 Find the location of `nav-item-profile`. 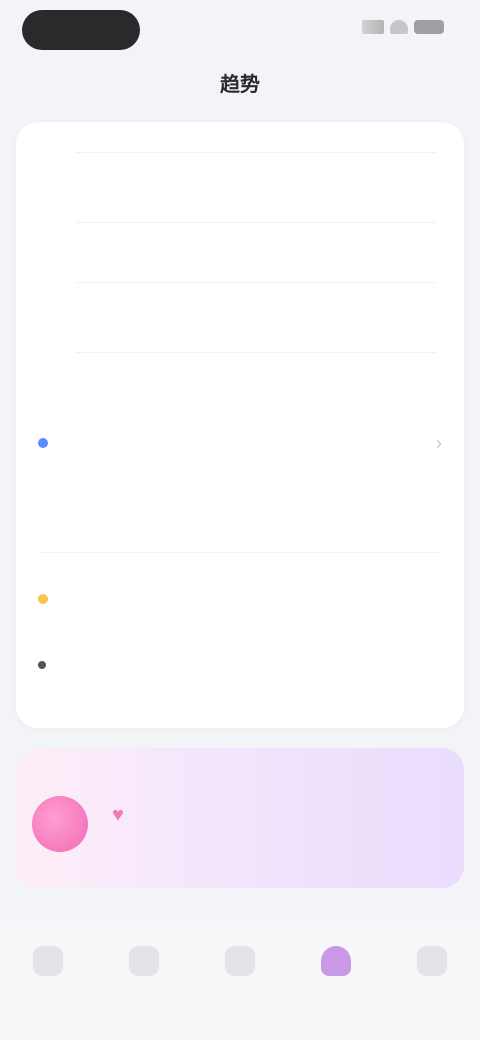

nav-item-profile is located at coordinates (432, 981).